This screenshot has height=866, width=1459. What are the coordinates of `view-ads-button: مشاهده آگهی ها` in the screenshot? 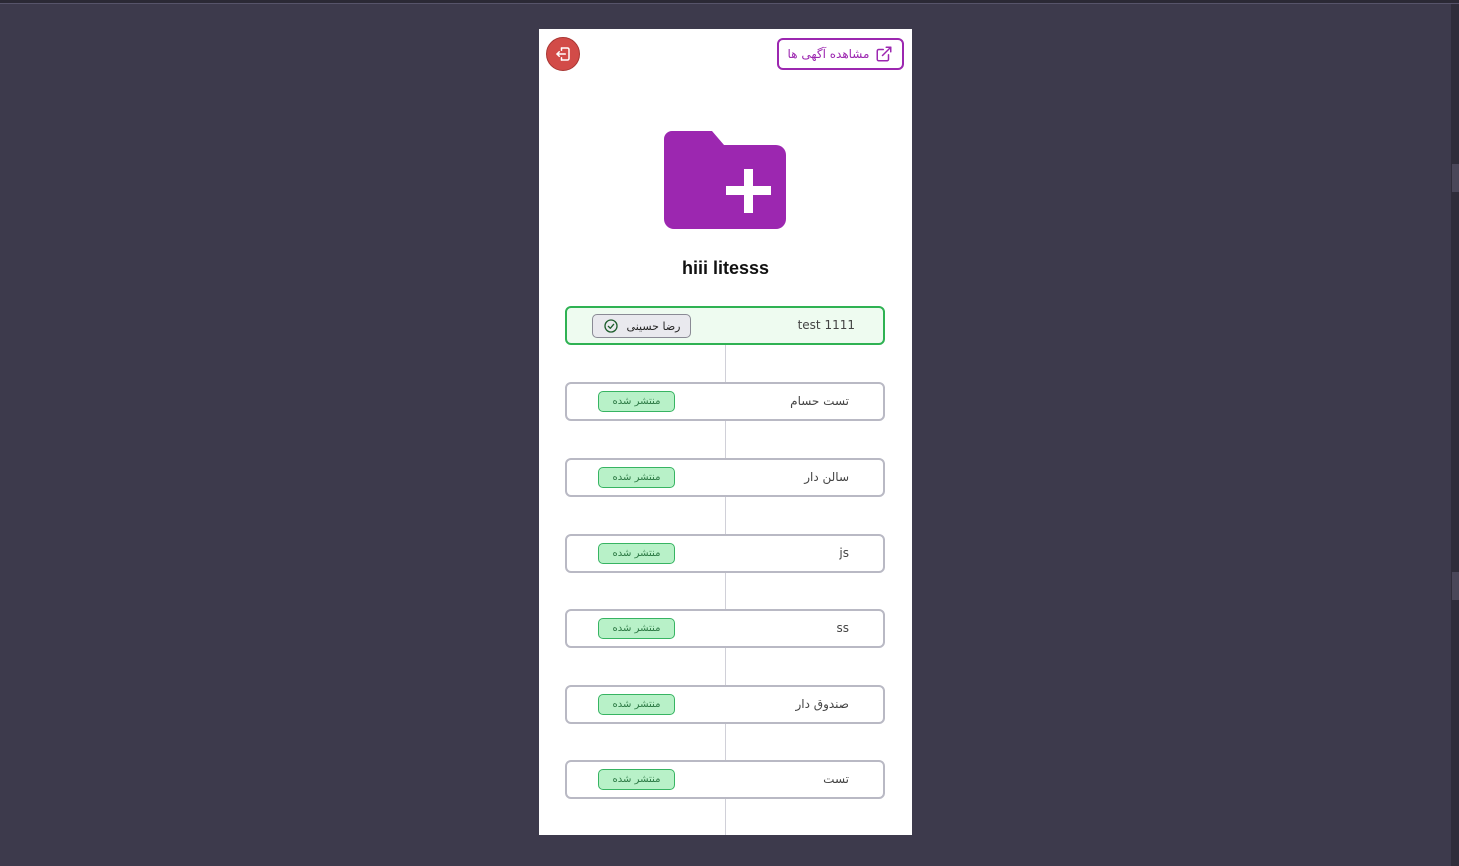 It's located at (840, 54).